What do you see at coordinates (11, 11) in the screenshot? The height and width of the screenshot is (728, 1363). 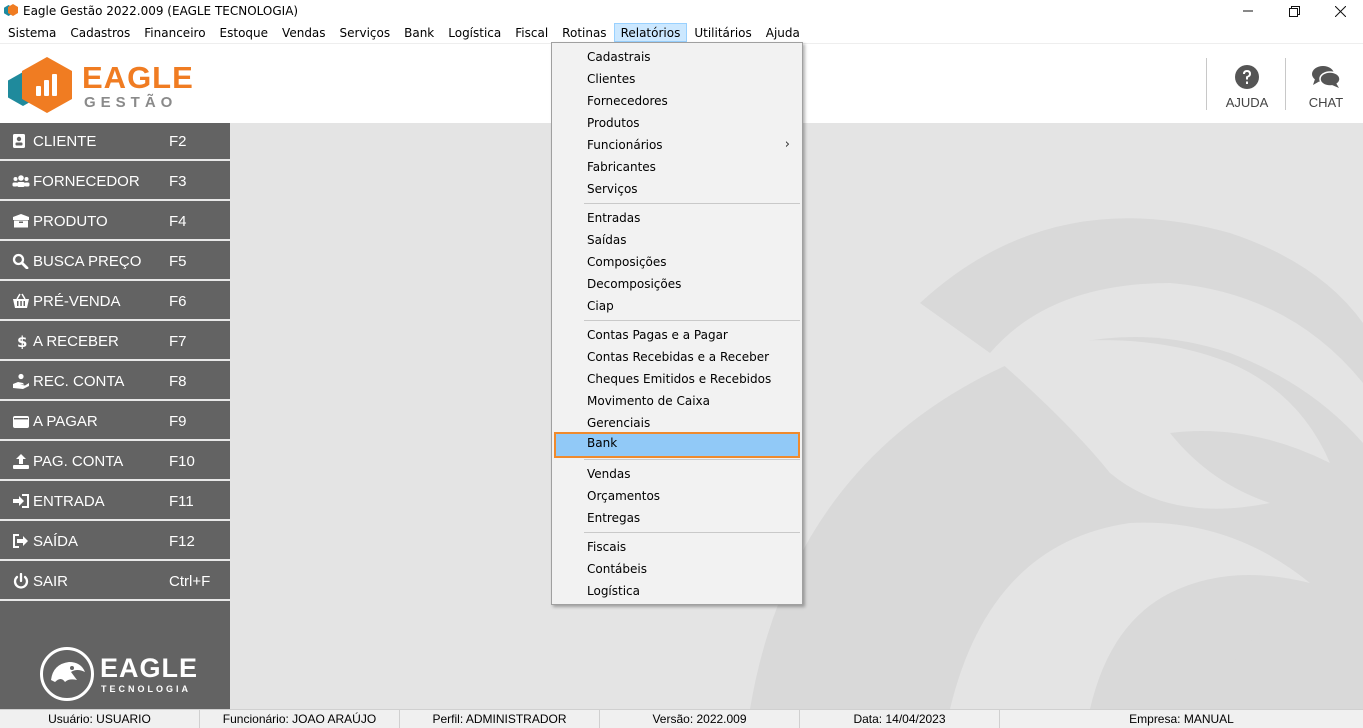 I see `app-logo-icon` at bounding box center [11, 11].